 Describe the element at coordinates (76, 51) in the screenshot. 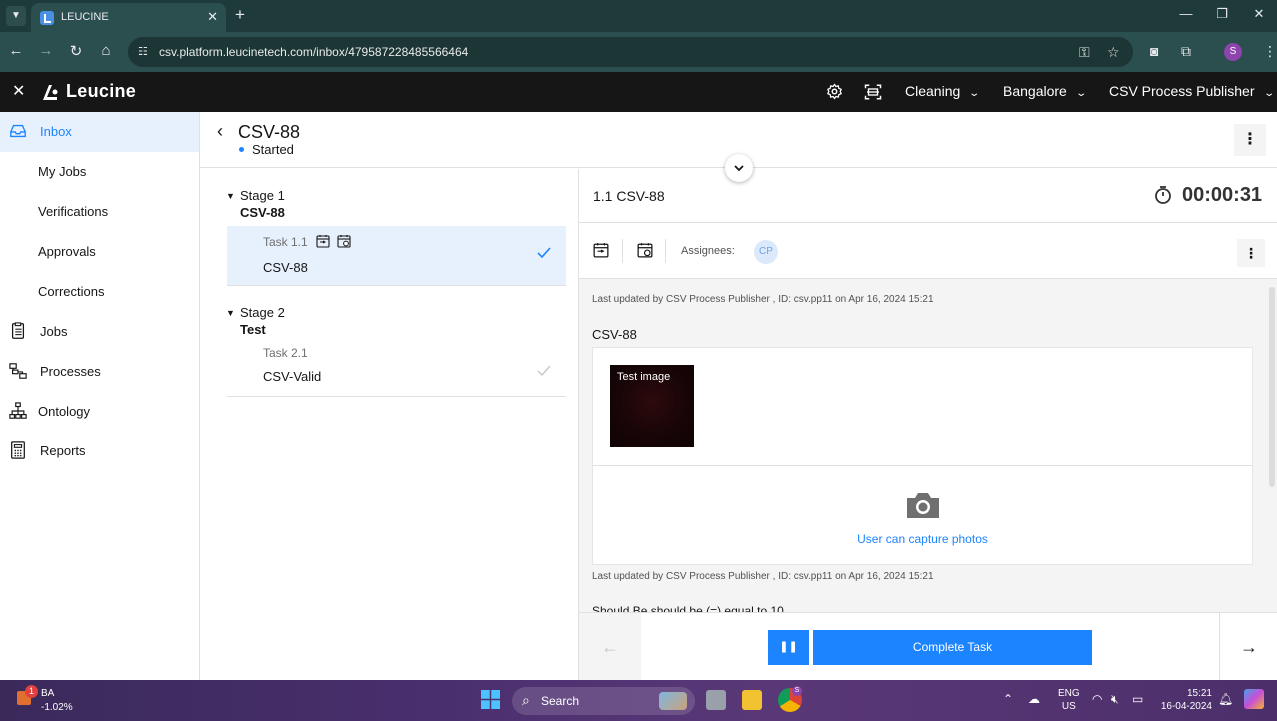

I see `reload-icon: ↻` at that location.